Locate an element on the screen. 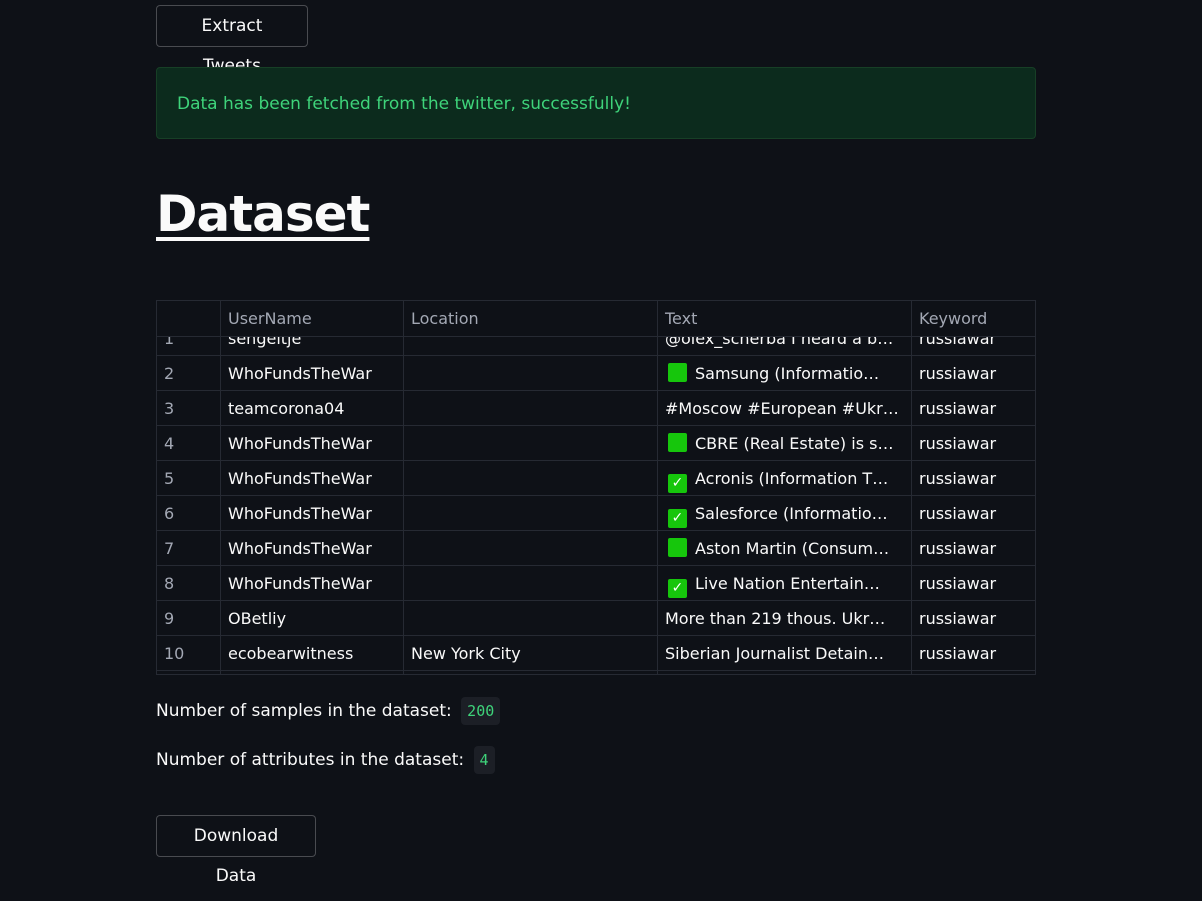  row-index: 2 is located at coordinates (189, 373).